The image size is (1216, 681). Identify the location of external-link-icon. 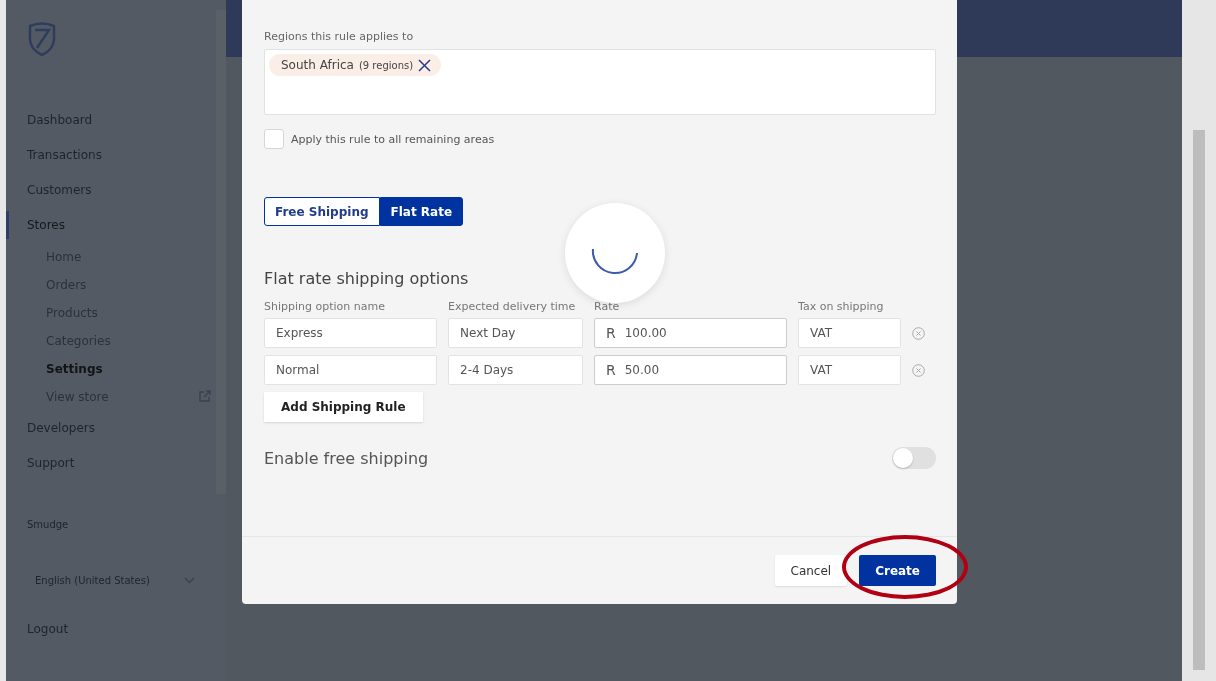
(204, 396).